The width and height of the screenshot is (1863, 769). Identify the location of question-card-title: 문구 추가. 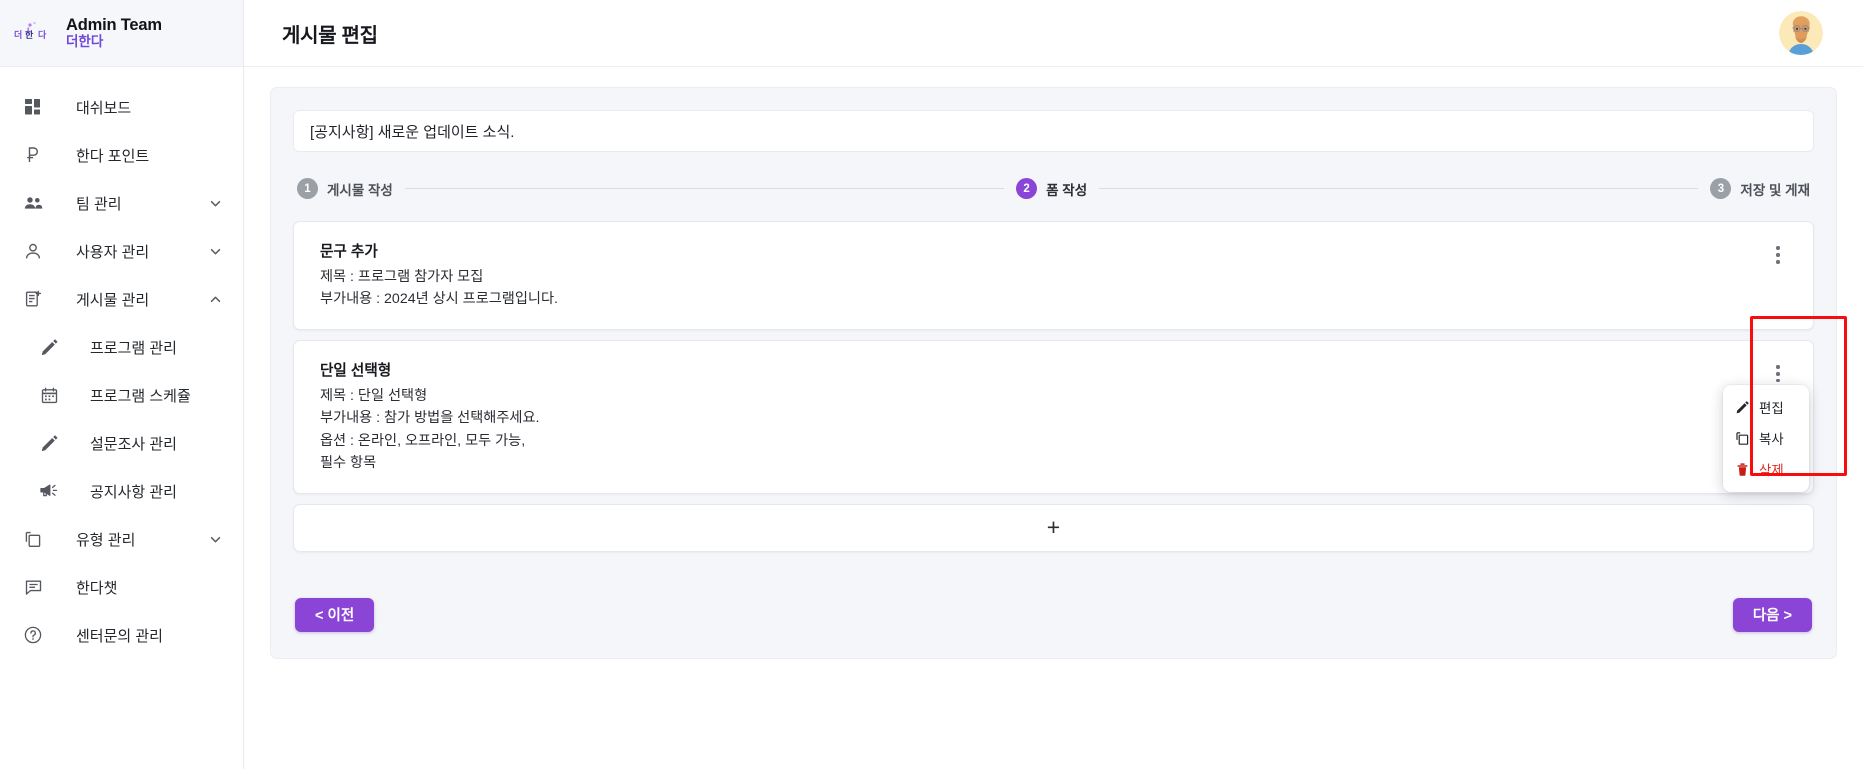
(349, 252).